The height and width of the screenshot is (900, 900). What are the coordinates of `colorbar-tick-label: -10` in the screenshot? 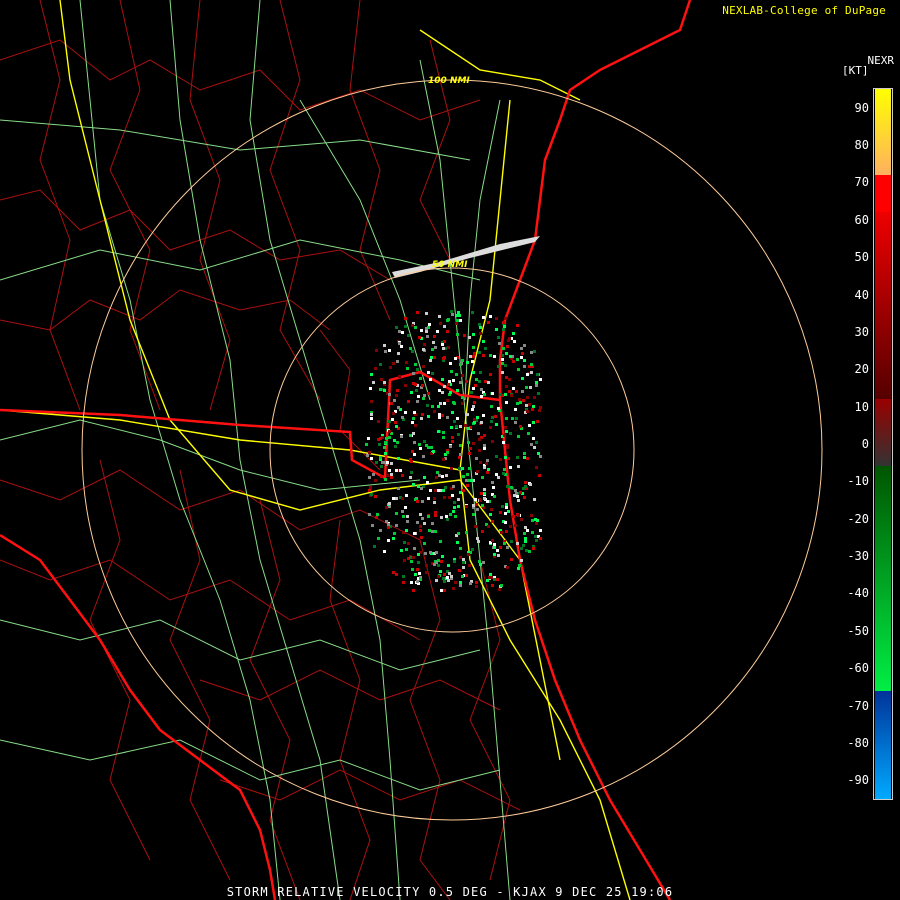 It's located at (858, 481).